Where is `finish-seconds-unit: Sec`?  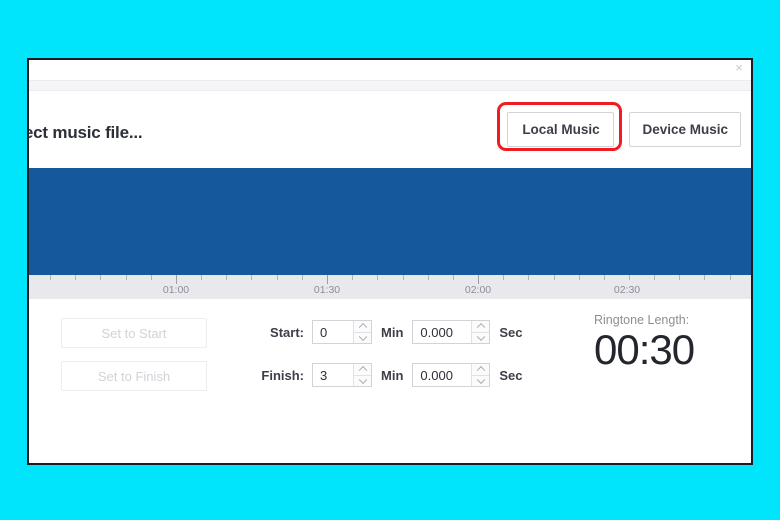
finish-seconds-unit: Sec is located at coordinates (511, 375).